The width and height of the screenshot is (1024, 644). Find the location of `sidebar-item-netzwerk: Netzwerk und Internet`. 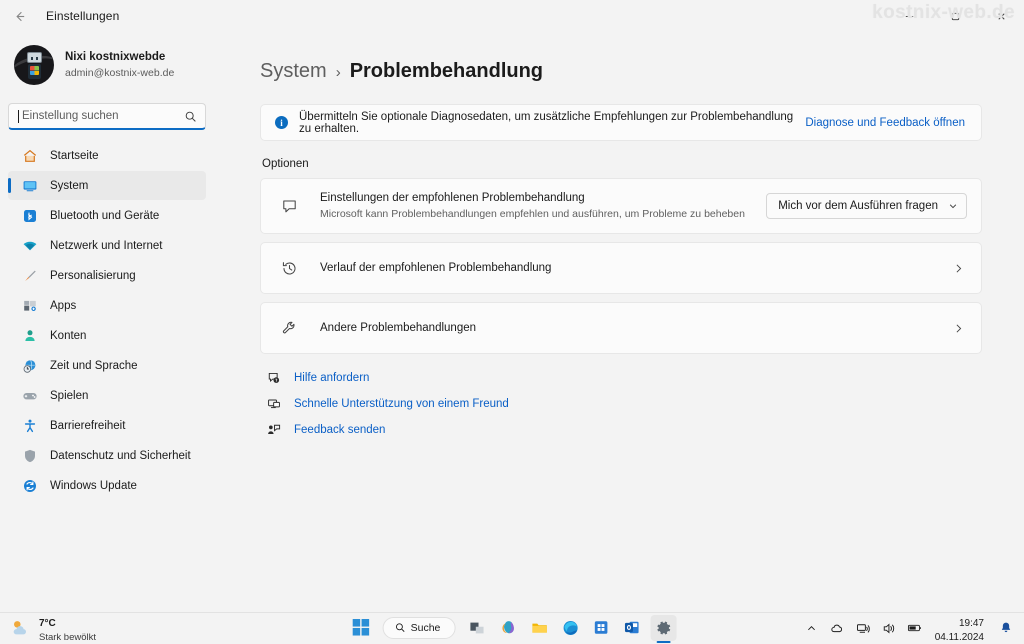

sidebar-item-netzwerk: Netzwerk und Internet is located at coordinates (107, 245).